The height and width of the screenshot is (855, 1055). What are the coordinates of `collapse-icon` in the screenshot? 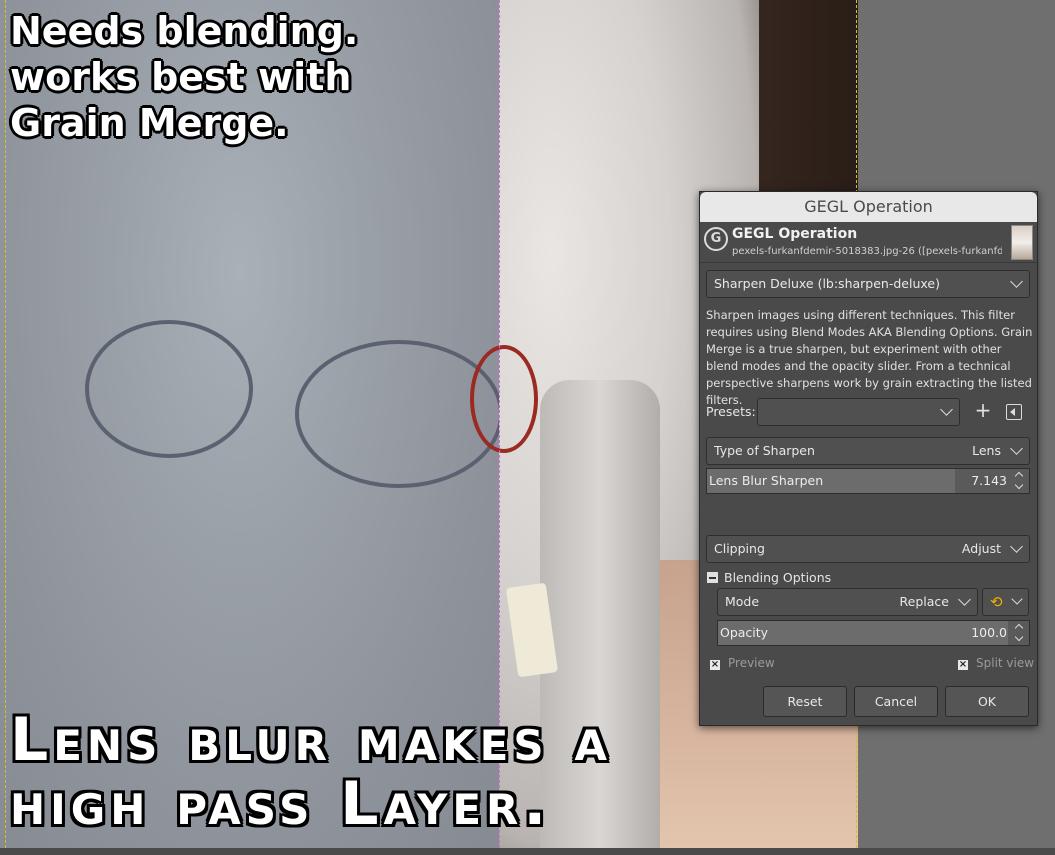 It's located at (712, 577).